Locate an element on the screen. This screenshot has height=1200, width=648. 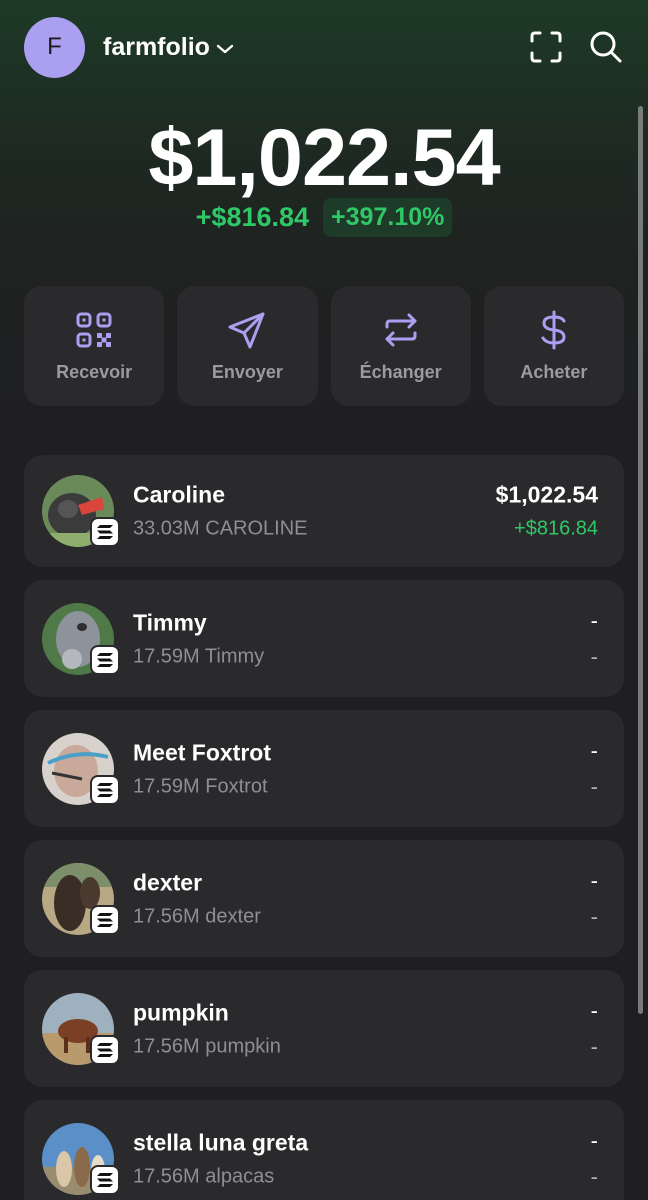
action-buttons: Recevoir Envoyer Échanger Acheter is located at coordinates (324, 346).